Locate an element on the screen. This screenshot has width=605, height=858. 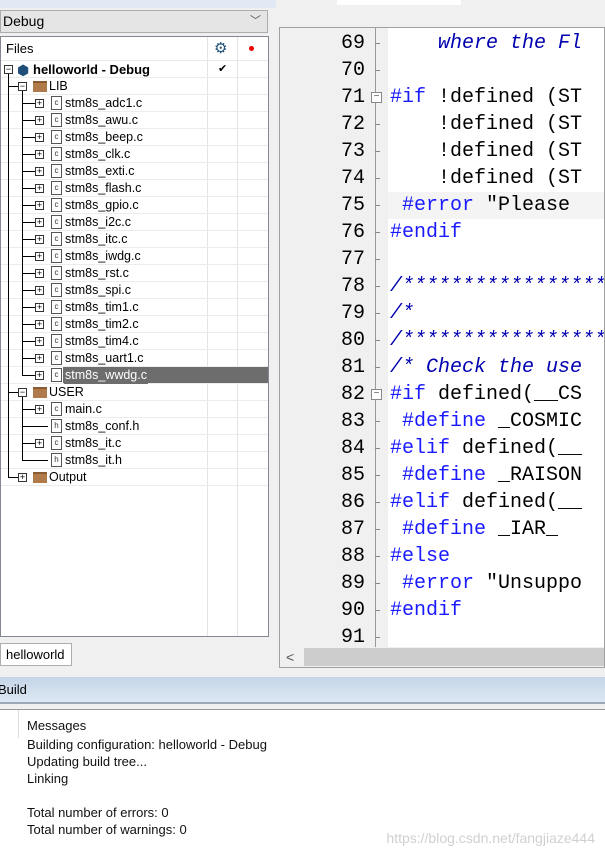
line-number: 76 is located at coordinates (352, 232).